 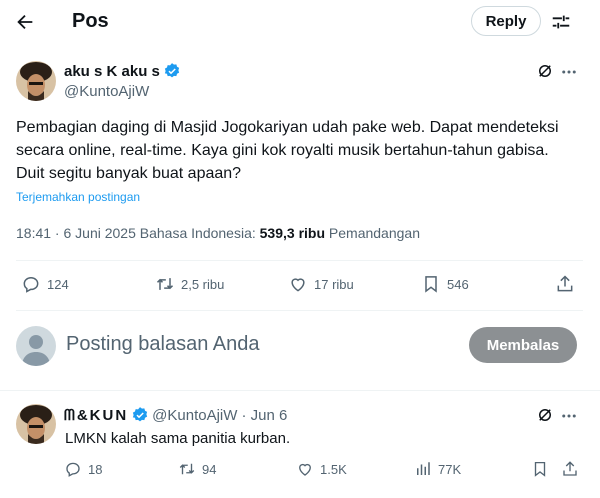 I want to click on reply-repost-count: 94, so click(x=209, y=469).